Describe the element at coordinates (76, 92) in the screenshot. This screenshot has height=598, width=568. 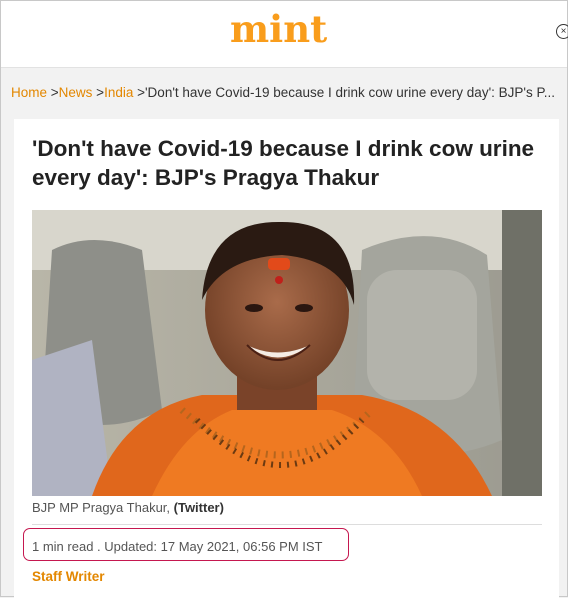
I see `breadcrumb-news: News` at that location.